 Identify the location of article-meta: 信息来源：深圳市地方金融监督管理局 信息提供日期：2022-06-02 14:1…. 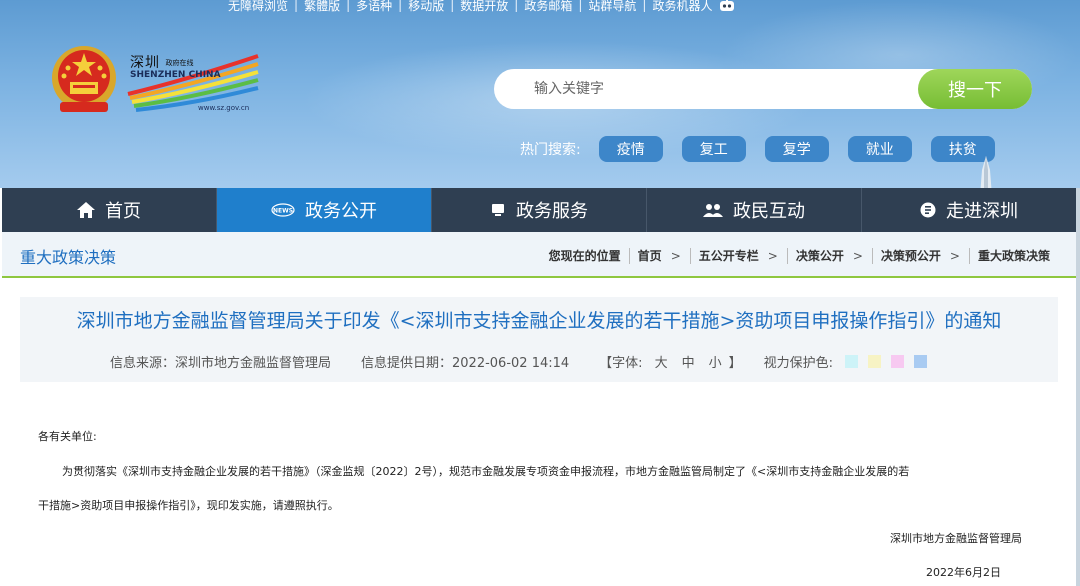
(519, 361).